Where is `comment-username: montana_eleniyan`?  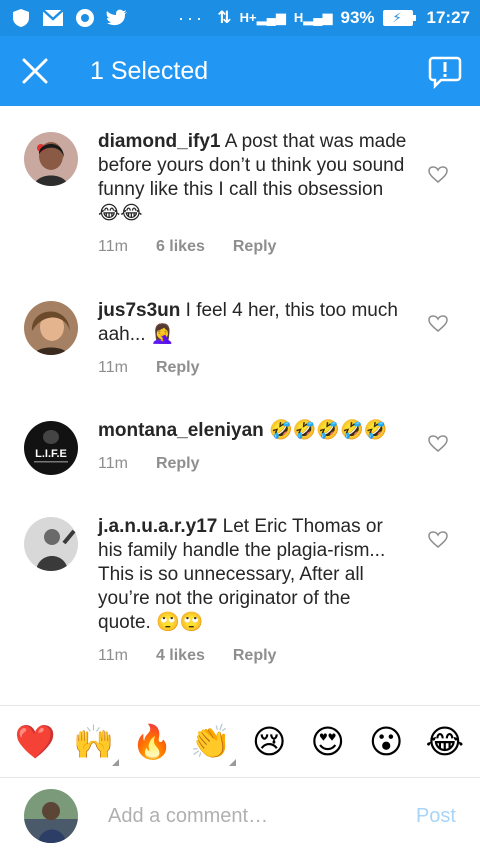 comment-username: montana_eleniyan is located at coordinates (181, 430).